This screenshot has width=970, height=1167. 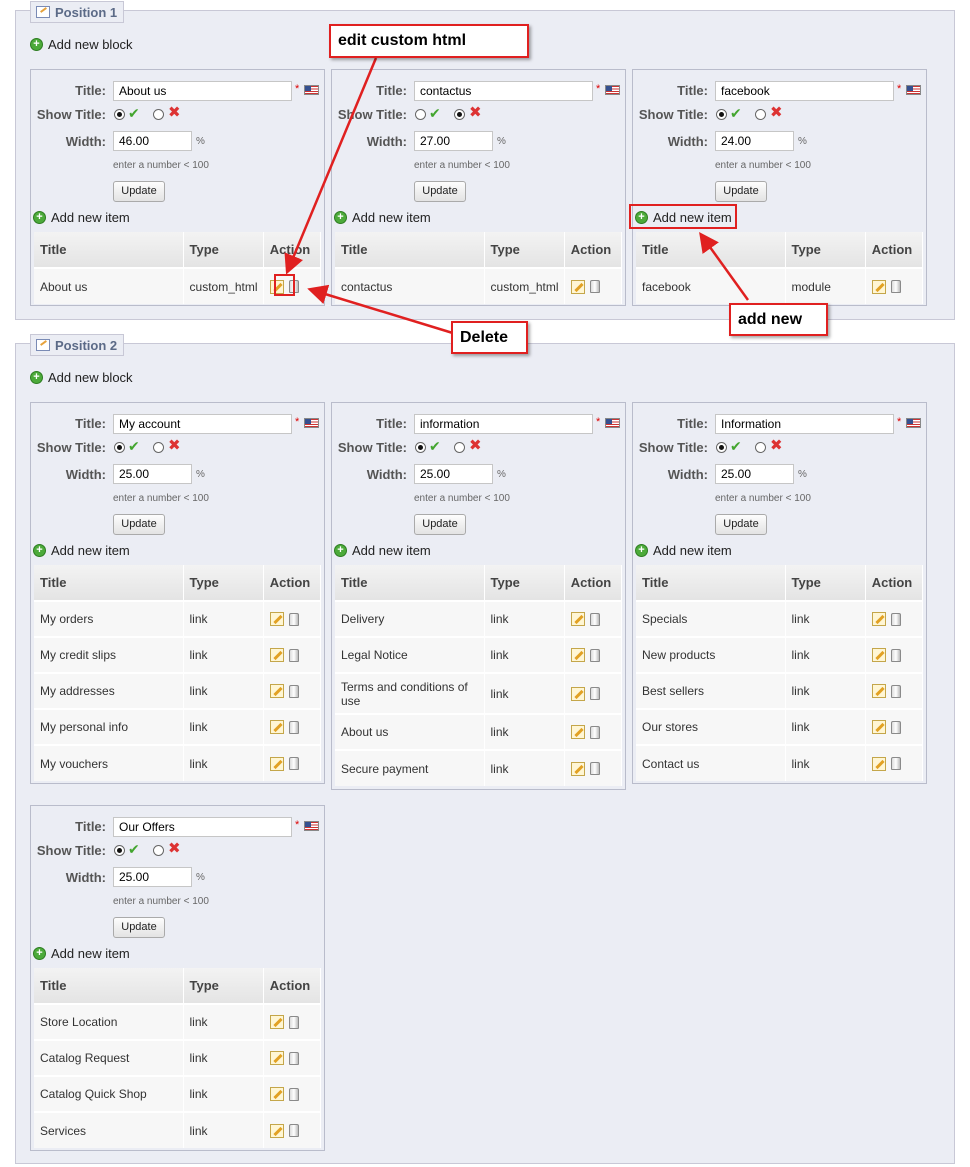 What do you see at coordinates (161, 901) in the screenshot?
I see `width-hint: enter a number < 100` at bounding box center [161, 901].